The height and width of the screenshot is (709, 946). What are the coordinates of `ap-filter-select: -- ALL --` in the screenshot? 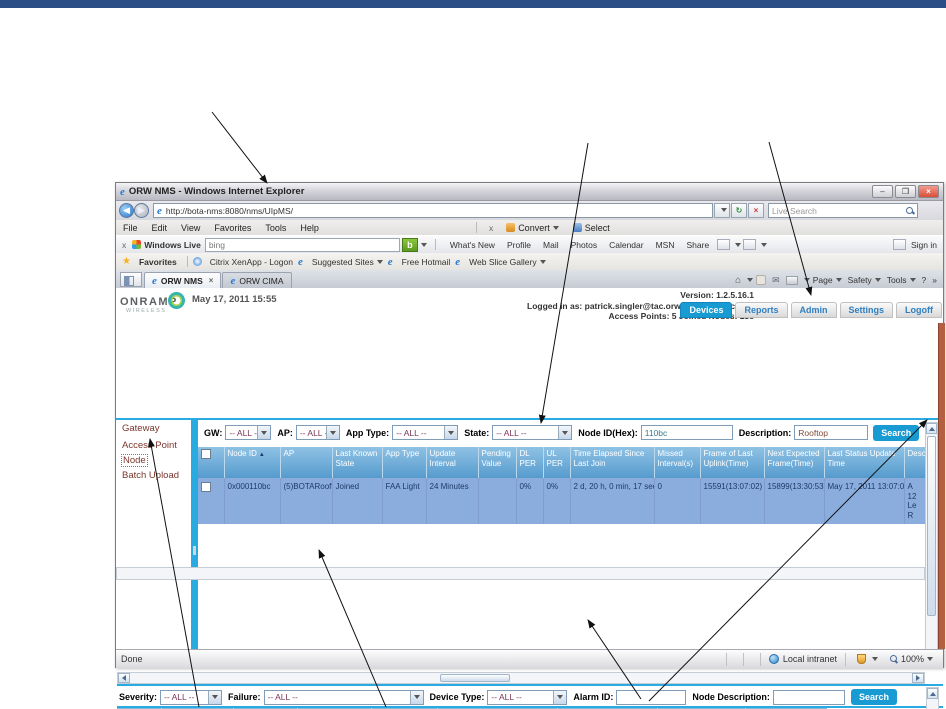 It's located at (317, 432).